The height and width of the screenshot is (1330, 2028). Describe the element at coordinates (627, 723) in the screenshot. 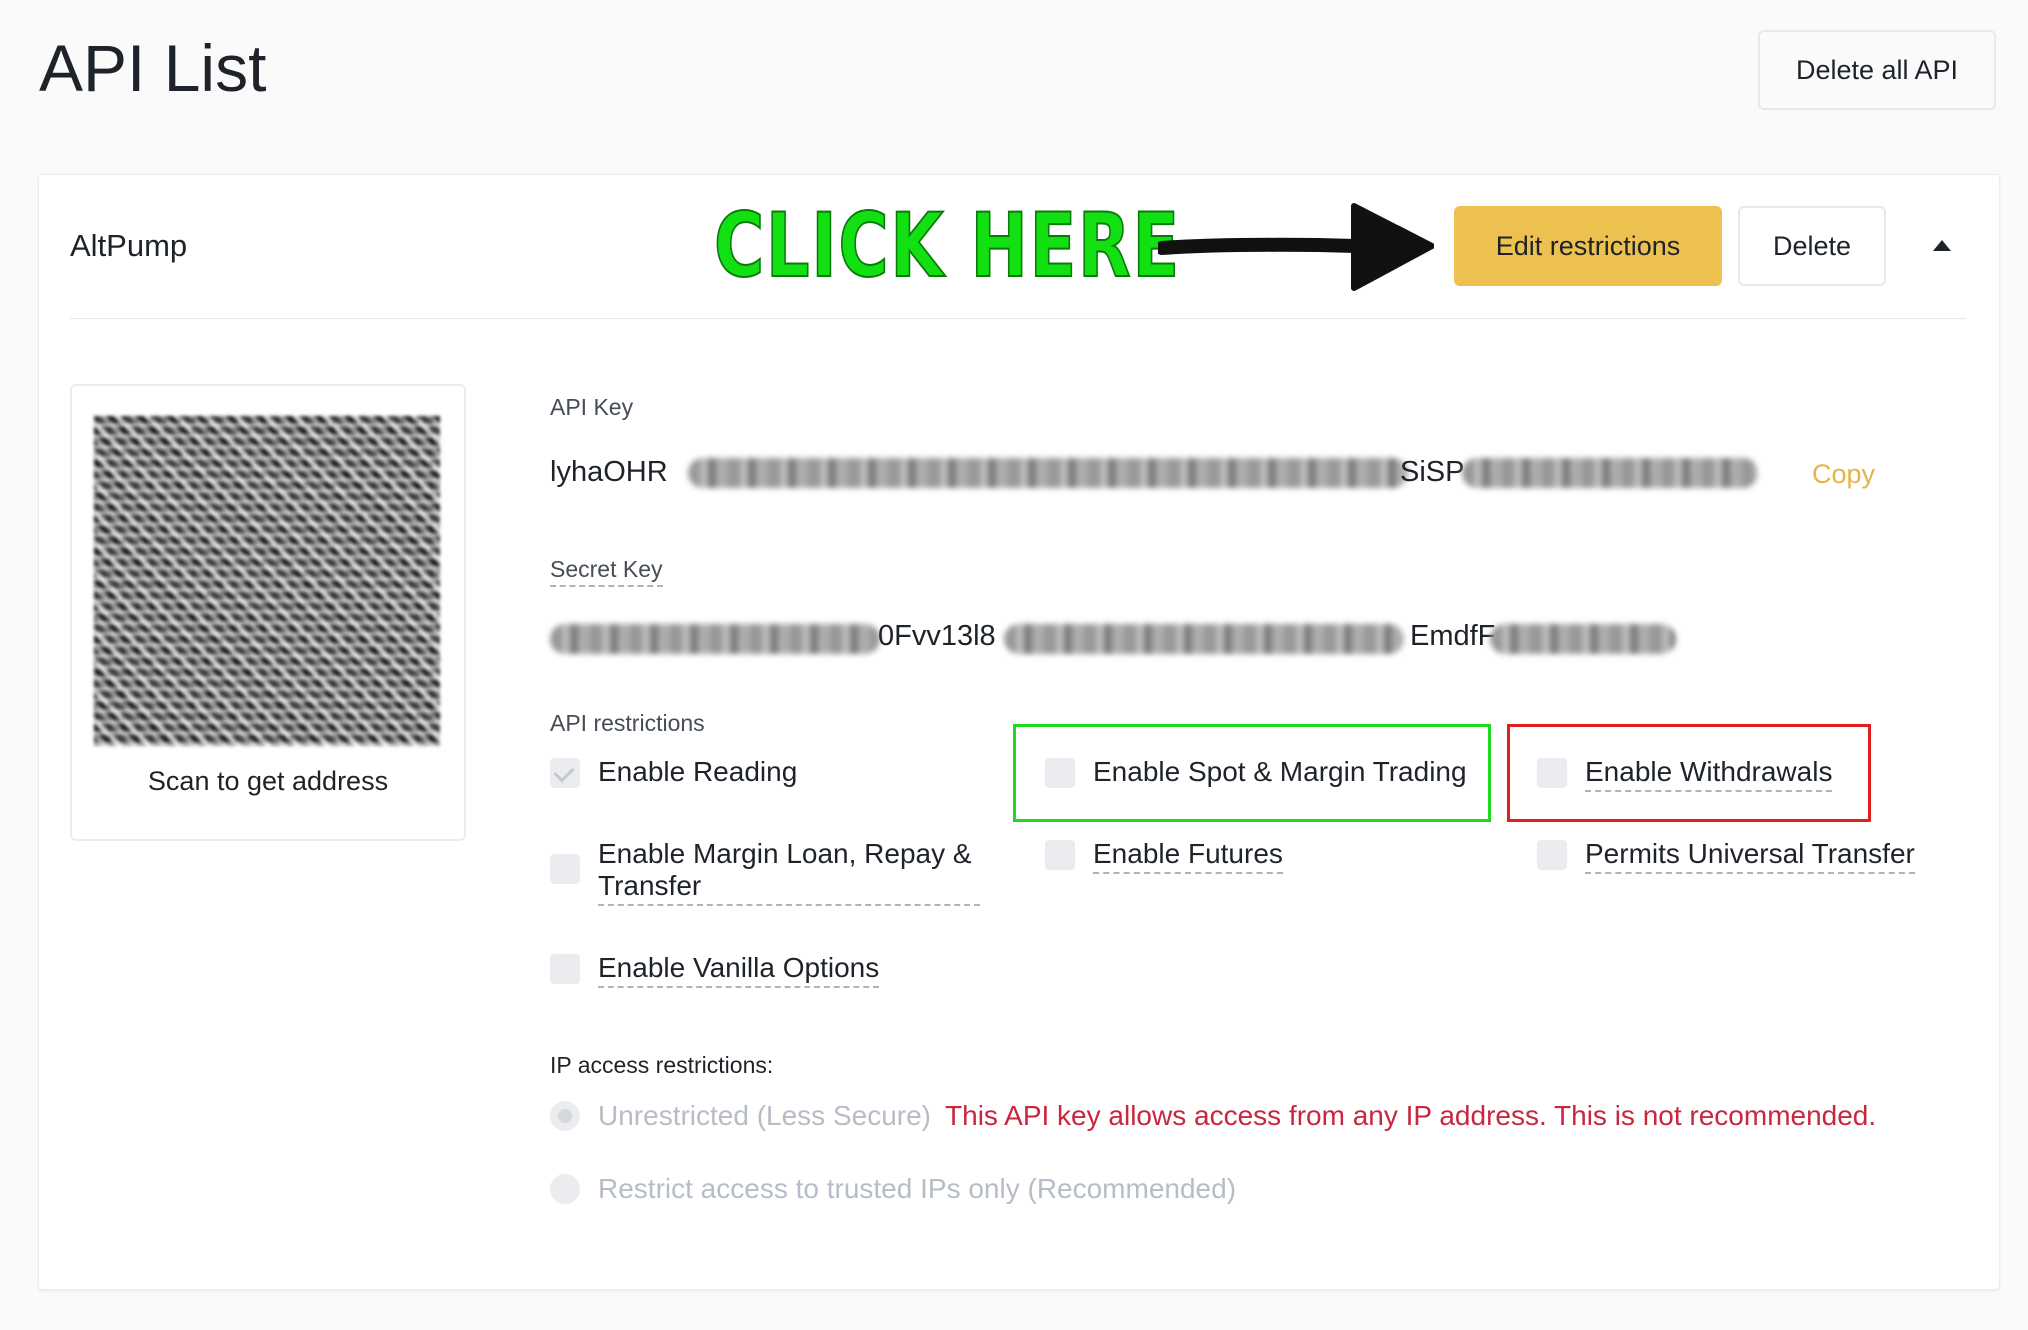

I see `api-restrictions-label: API restrictions` at that location.